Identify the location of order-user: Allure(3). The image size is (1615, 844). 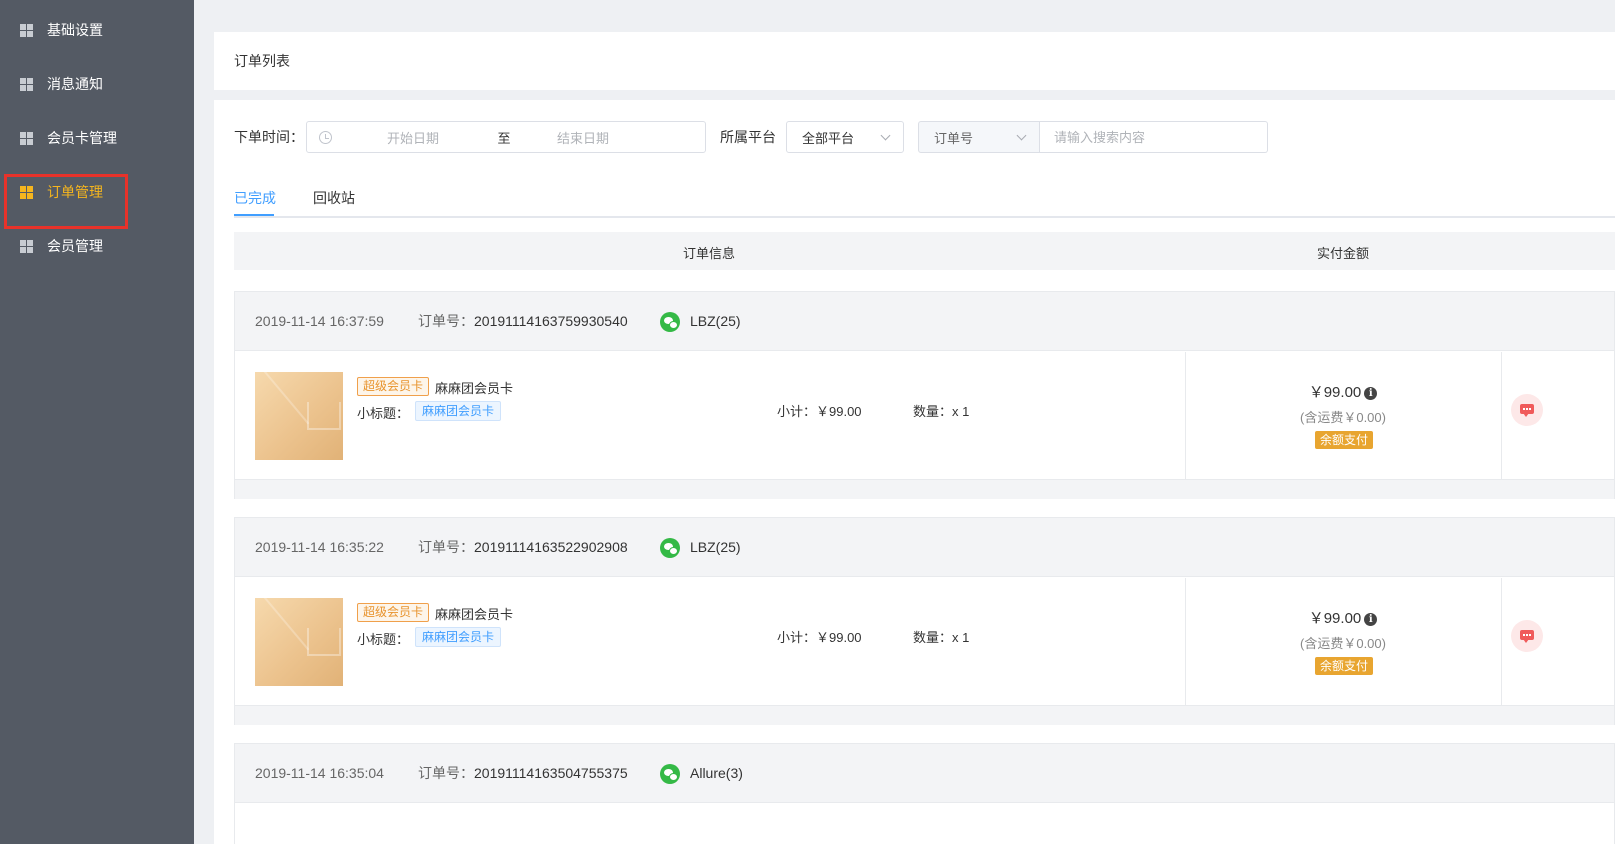
(716, 773).